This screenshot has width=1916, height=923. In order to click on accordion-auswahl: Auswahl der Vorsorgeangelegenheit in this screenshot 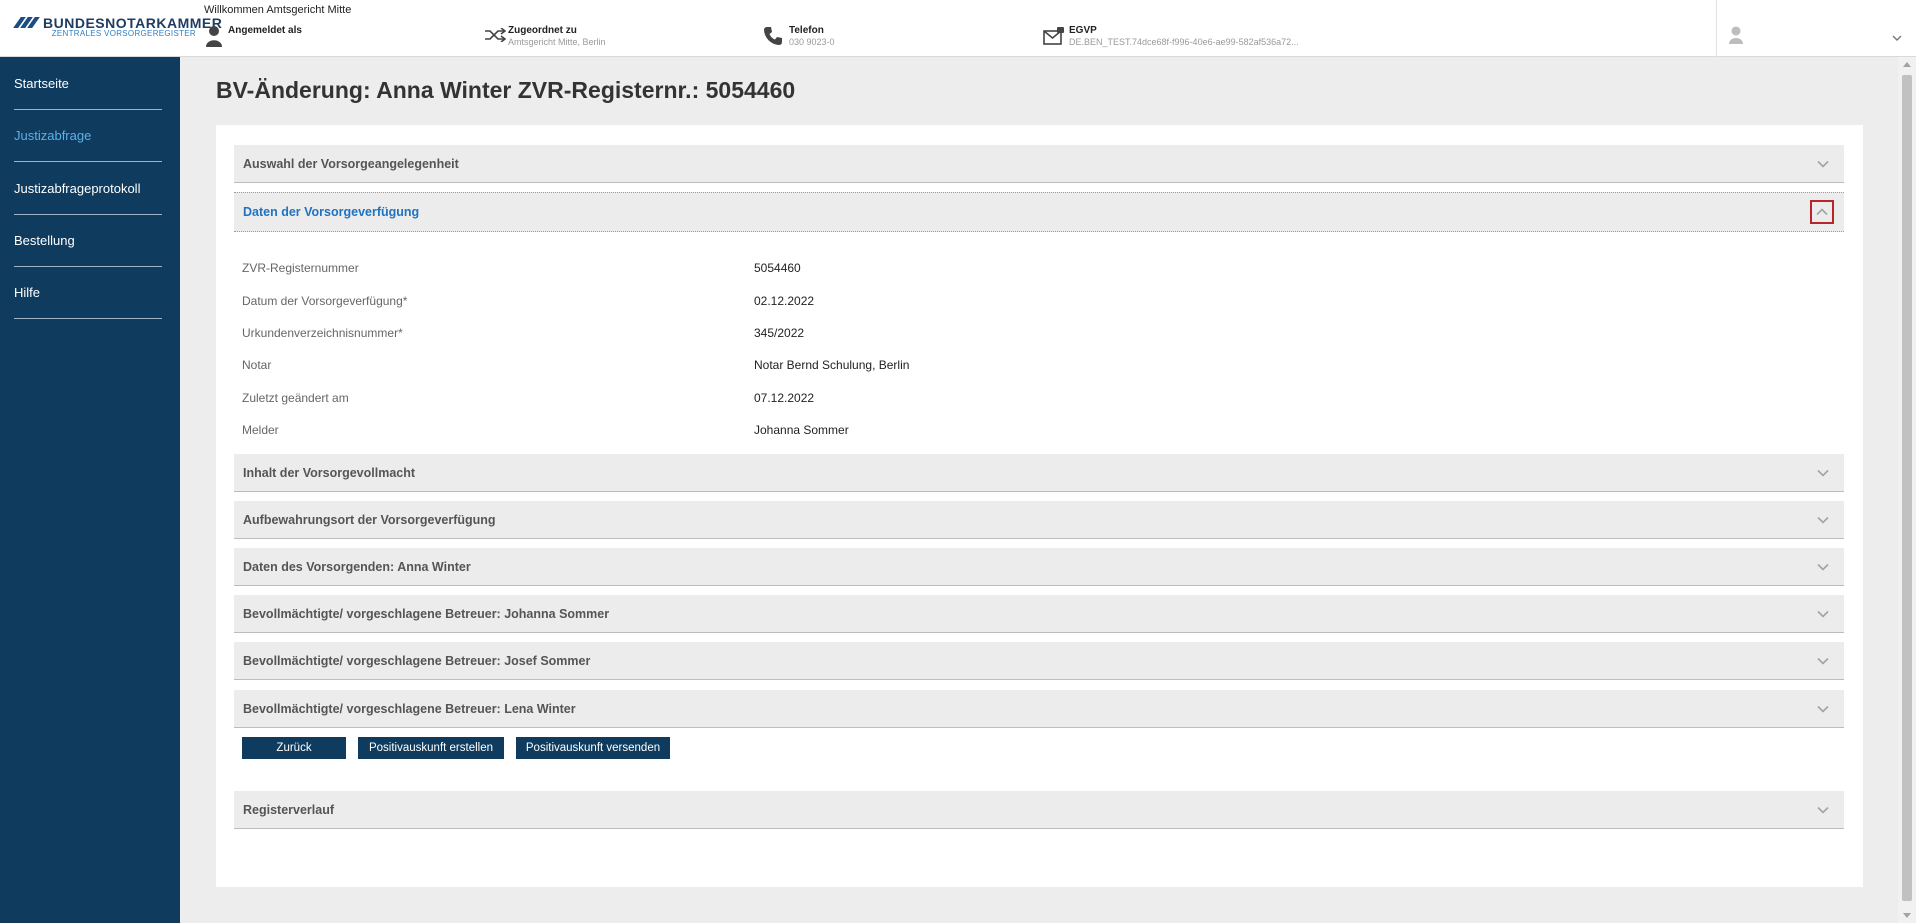, I will do `click(1039, 164)`.